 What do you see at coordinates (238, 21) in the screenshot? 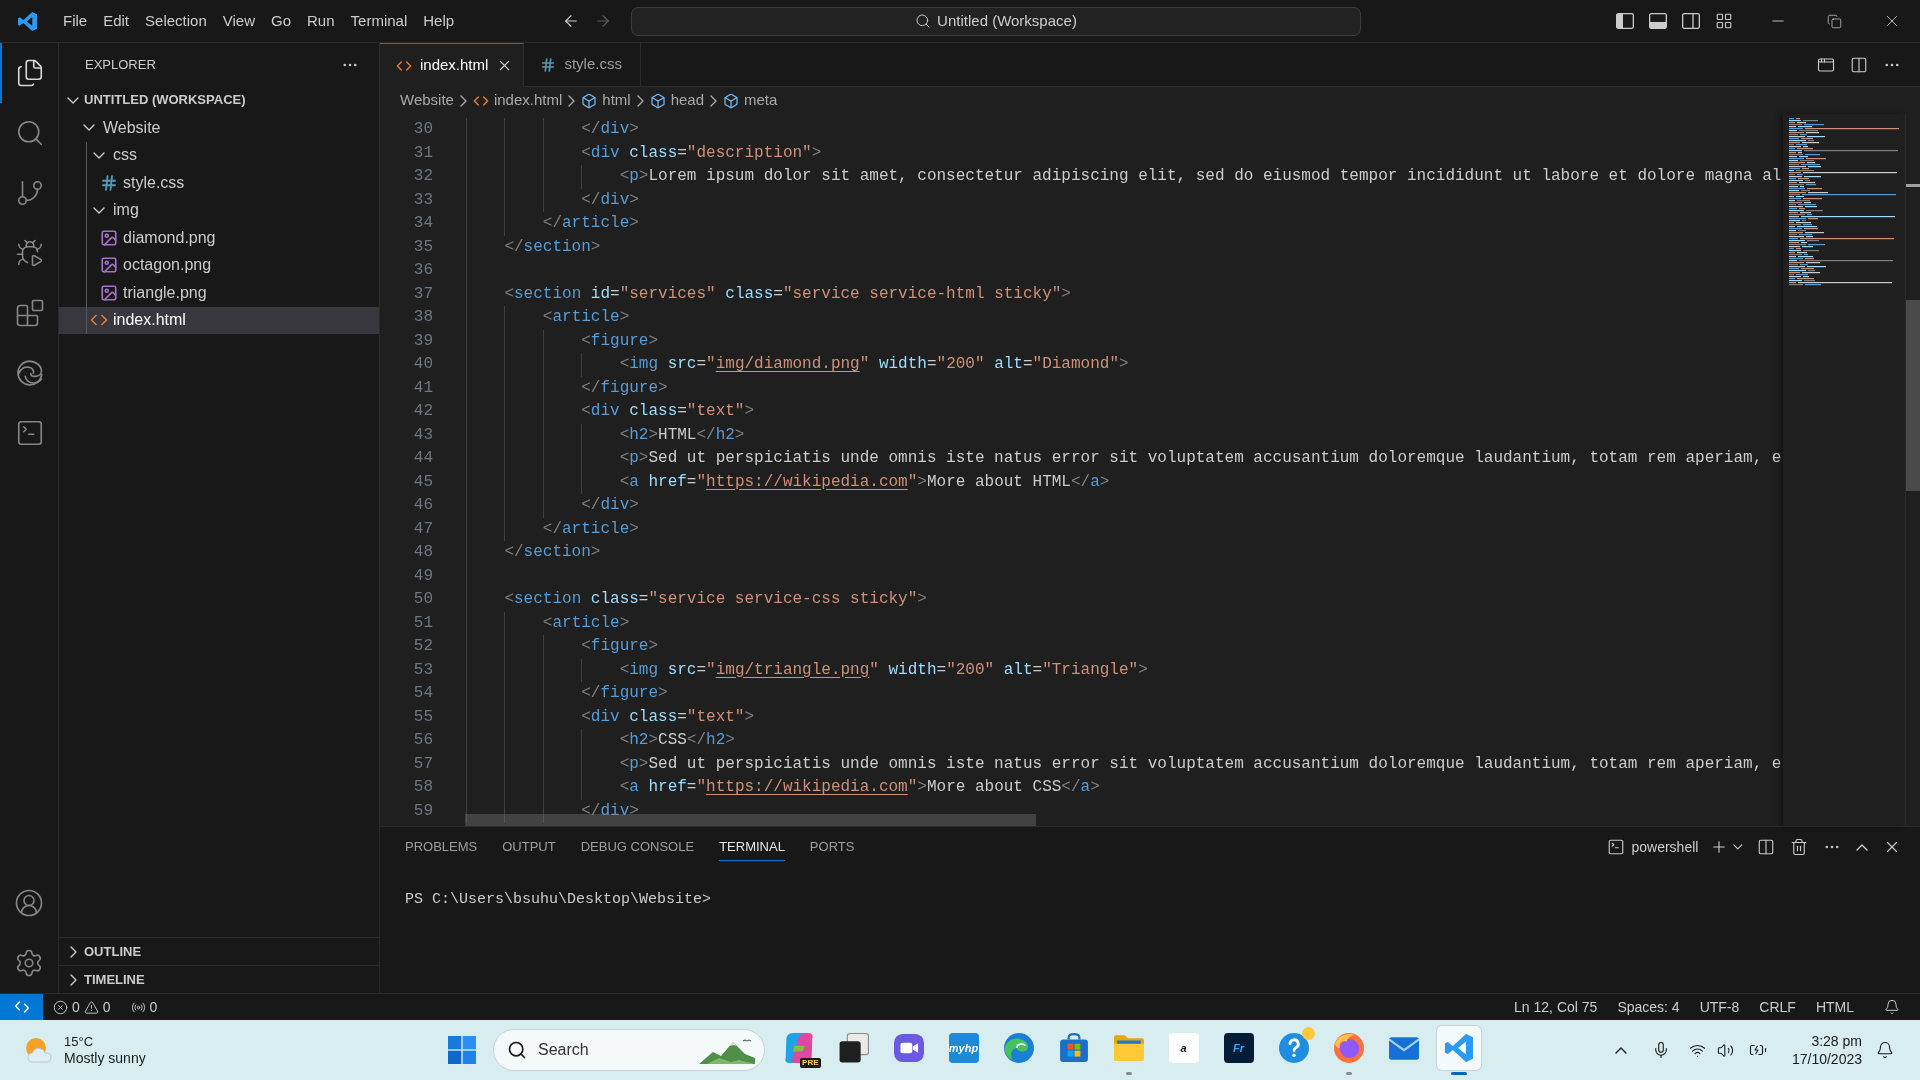
I see `menu-item: View` at bounding box center [238, 21].